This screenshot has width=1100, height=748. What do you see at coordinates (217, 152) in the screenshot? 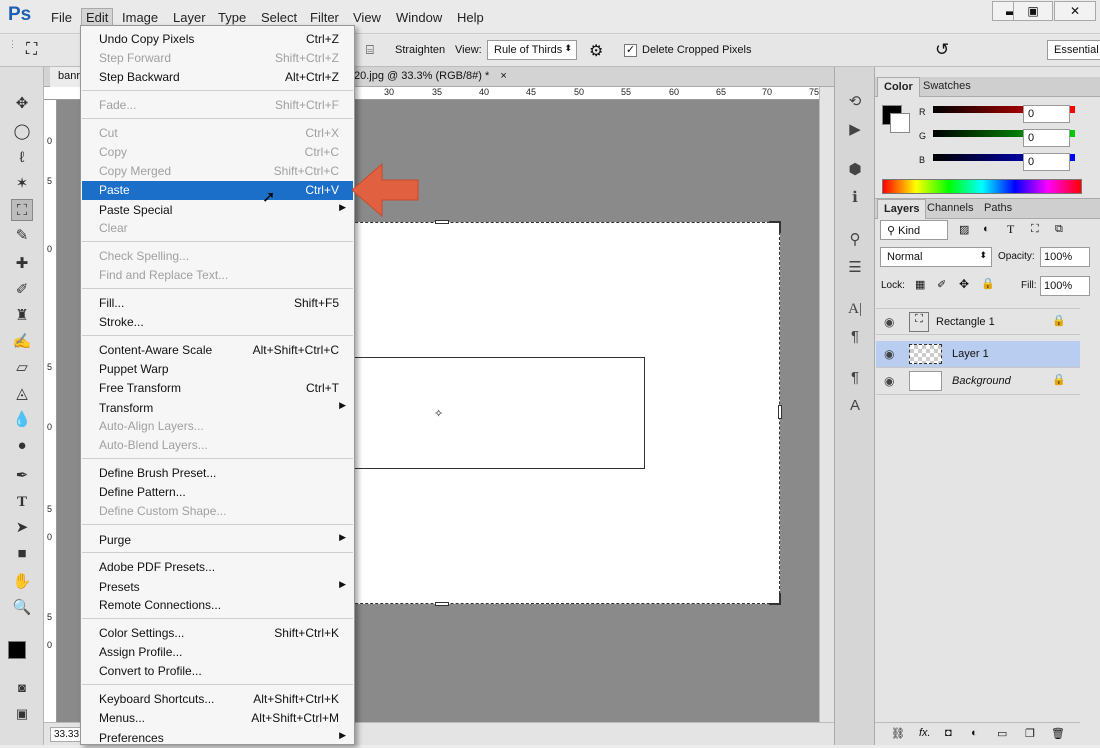
I see `menu-item-copy: Copy Ctrl+C` at bounding box center [217, 152].